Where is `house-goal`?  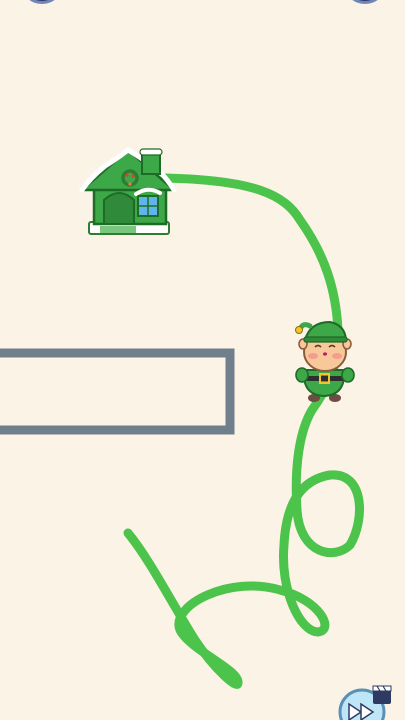
house-goal is located at coordinates (128, 190).